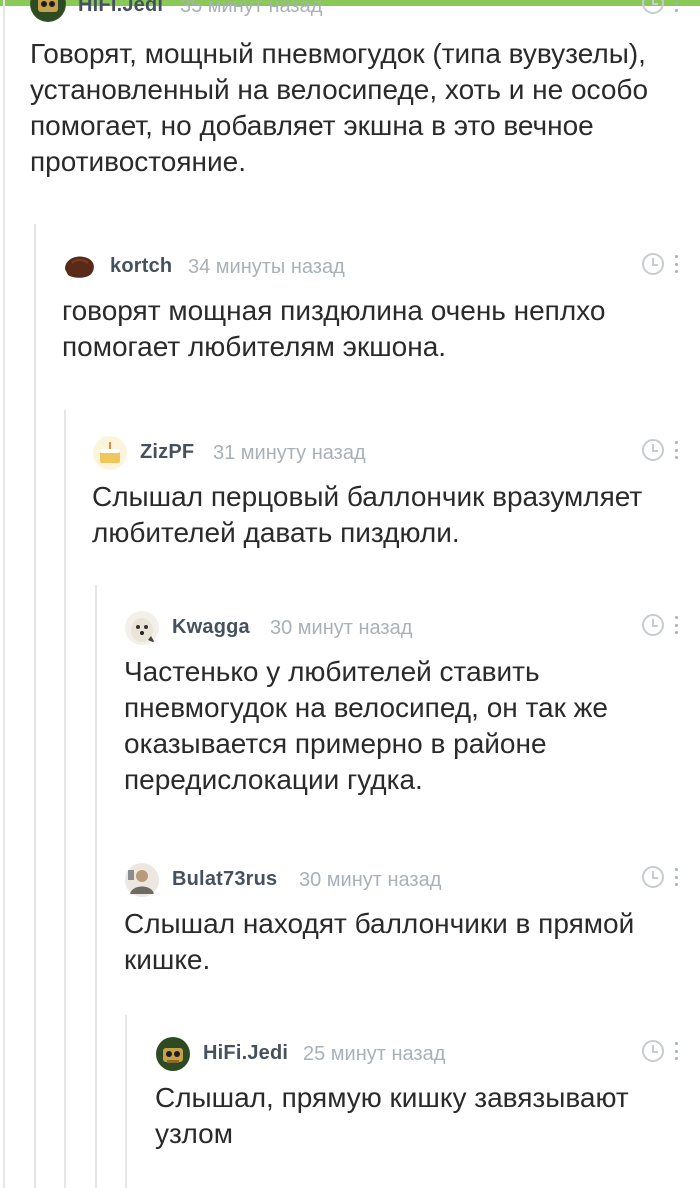  I want to click on comment-author: ZizPF, so click(167, 452).